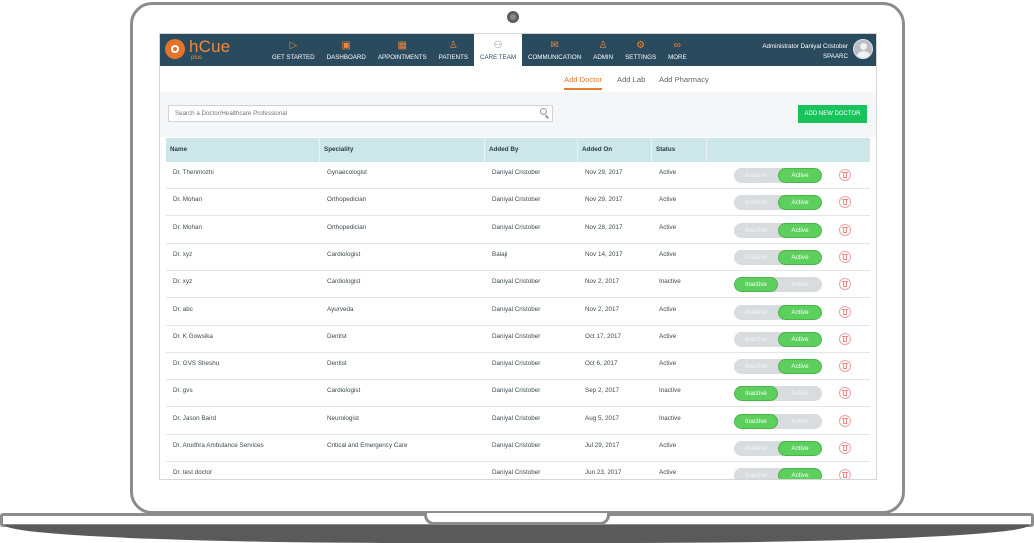 This screenshot has width=1034, height=543. Describe the element at coordinates (517, 534) in the screenshot. I see `laptop-bottom` at that location.